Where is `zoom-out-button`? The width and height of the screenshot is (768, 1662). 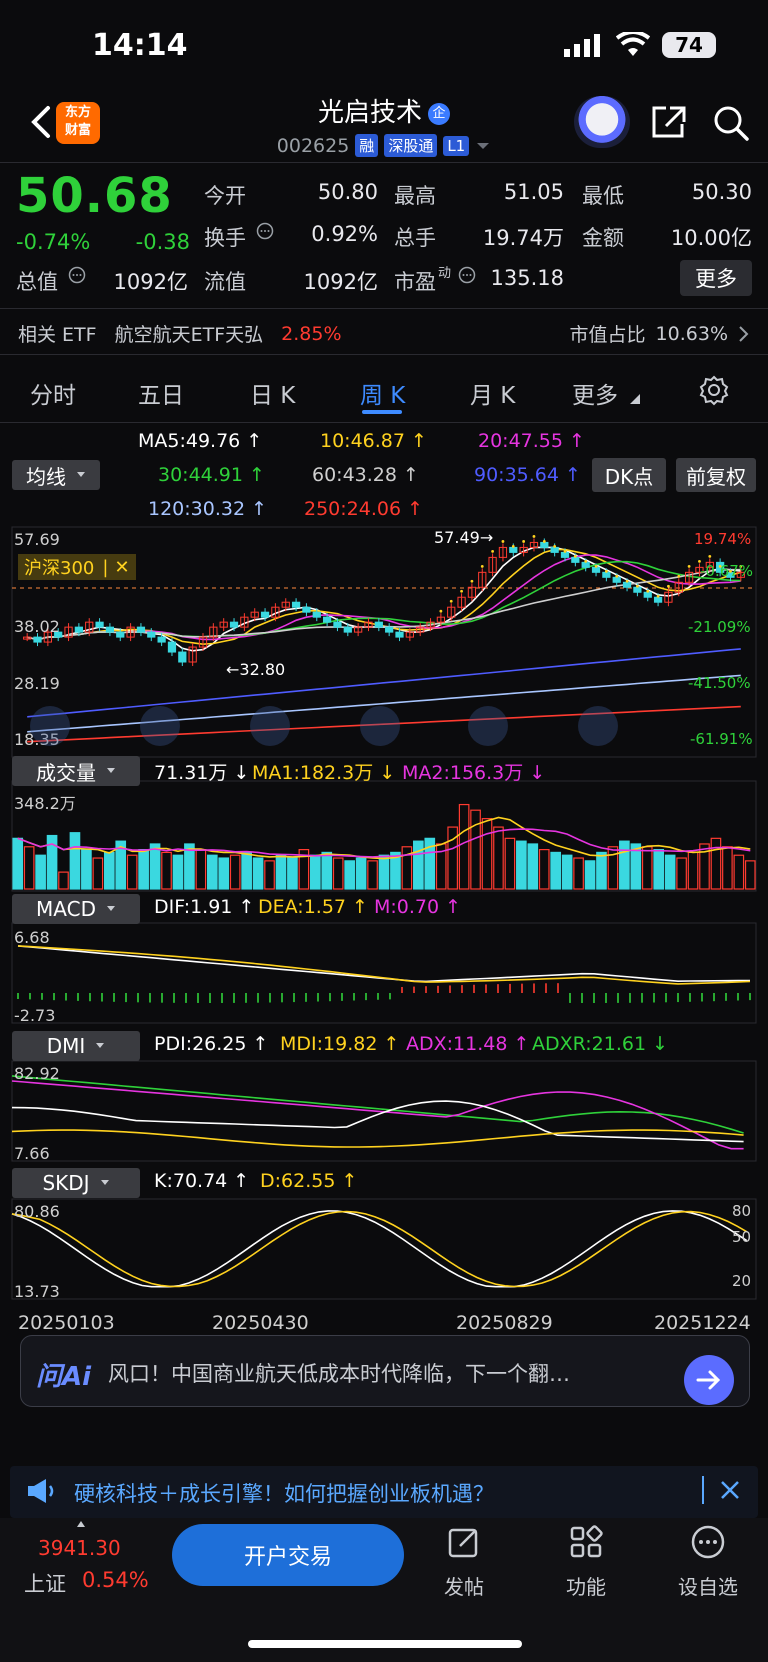 zoom-out-button is located at coordinates (160, 726).